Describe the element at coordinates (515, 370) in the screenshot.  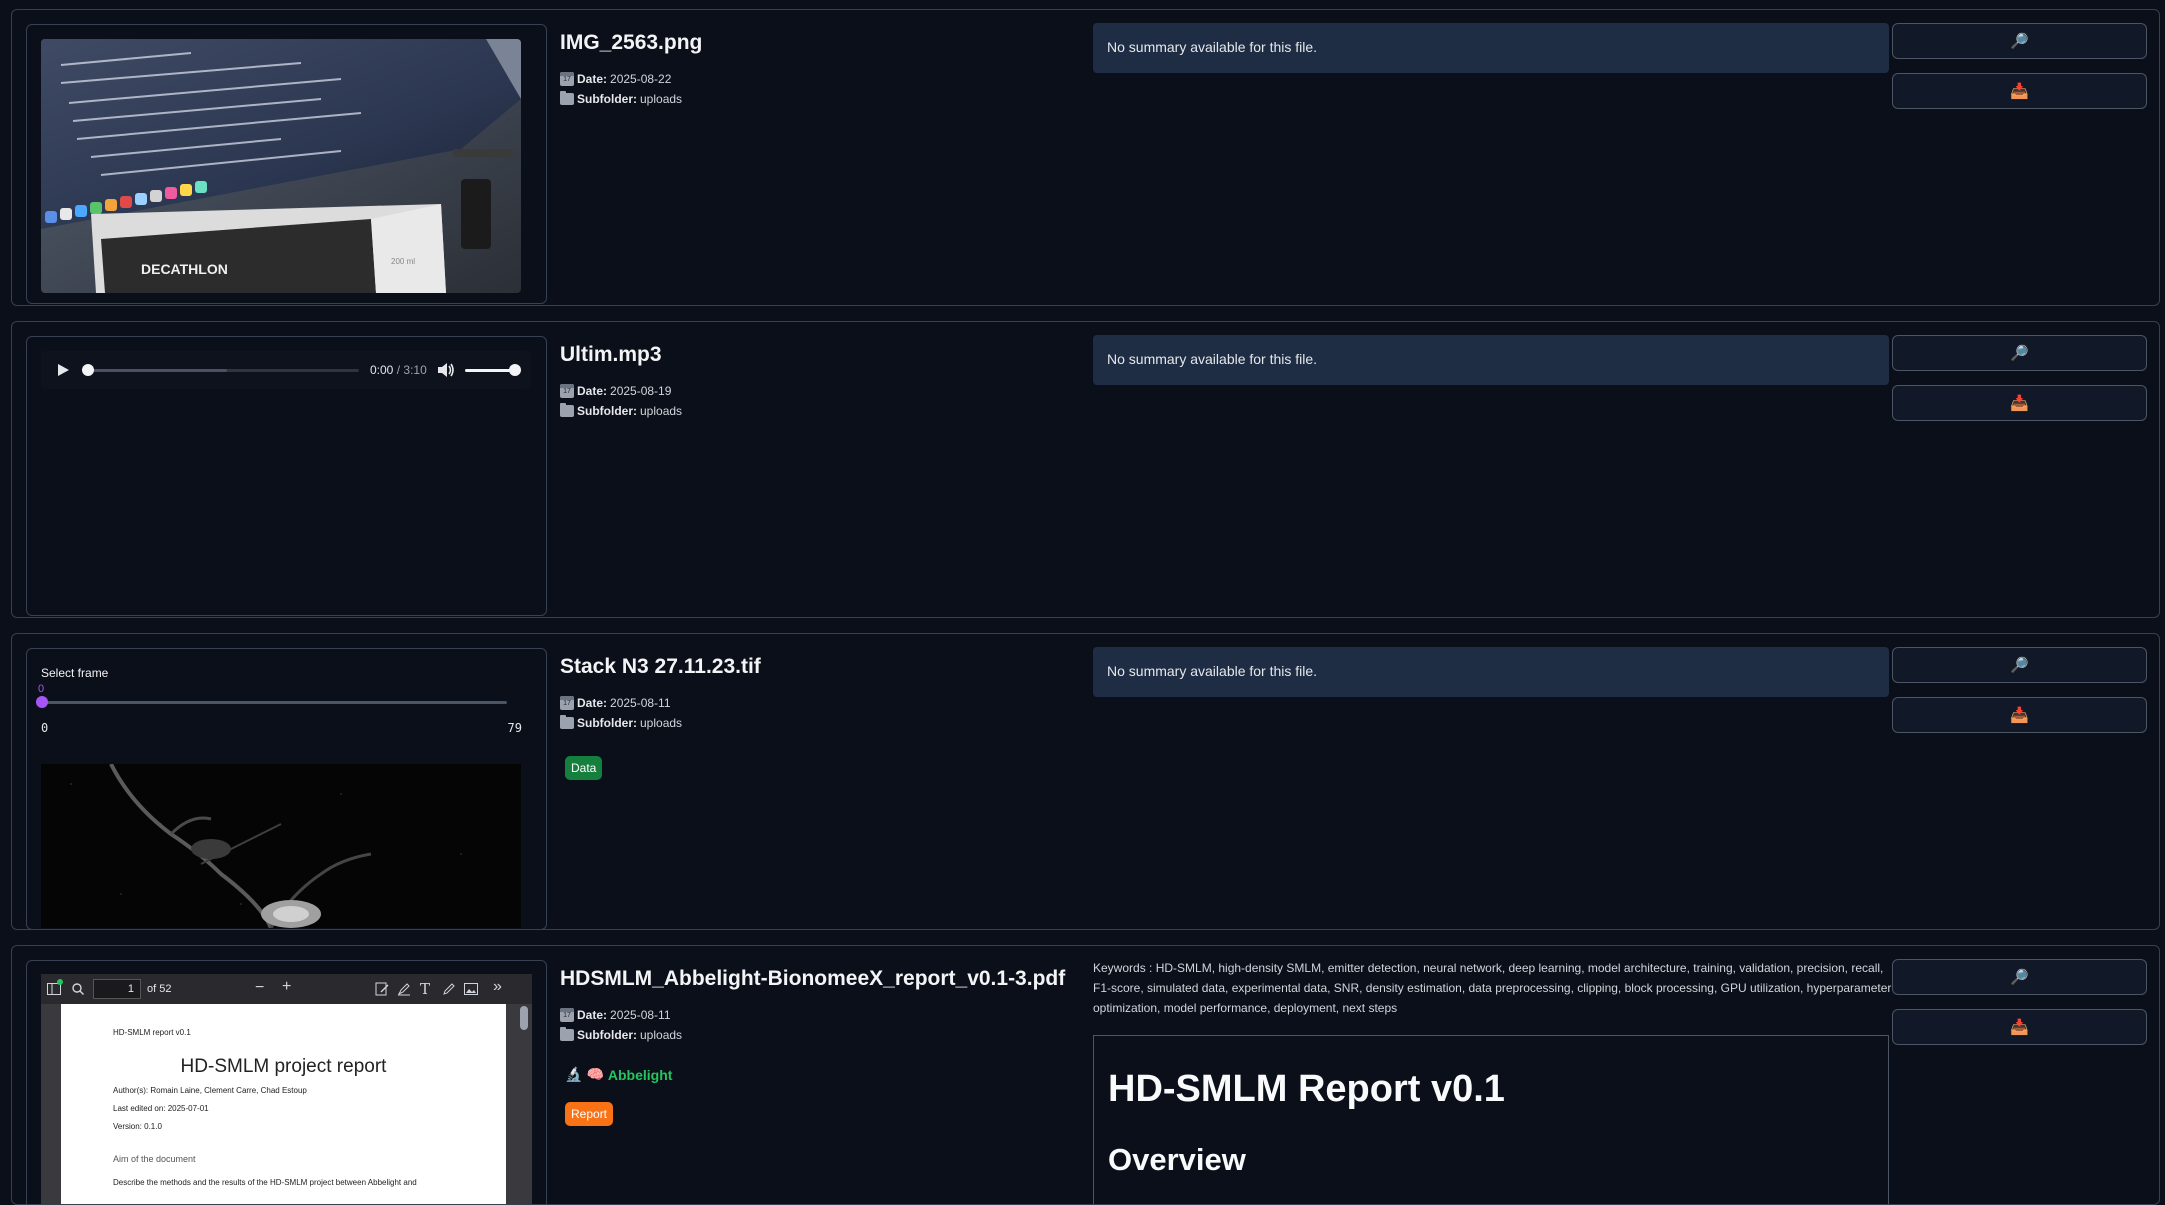
I see `volume-thumb` at that location.